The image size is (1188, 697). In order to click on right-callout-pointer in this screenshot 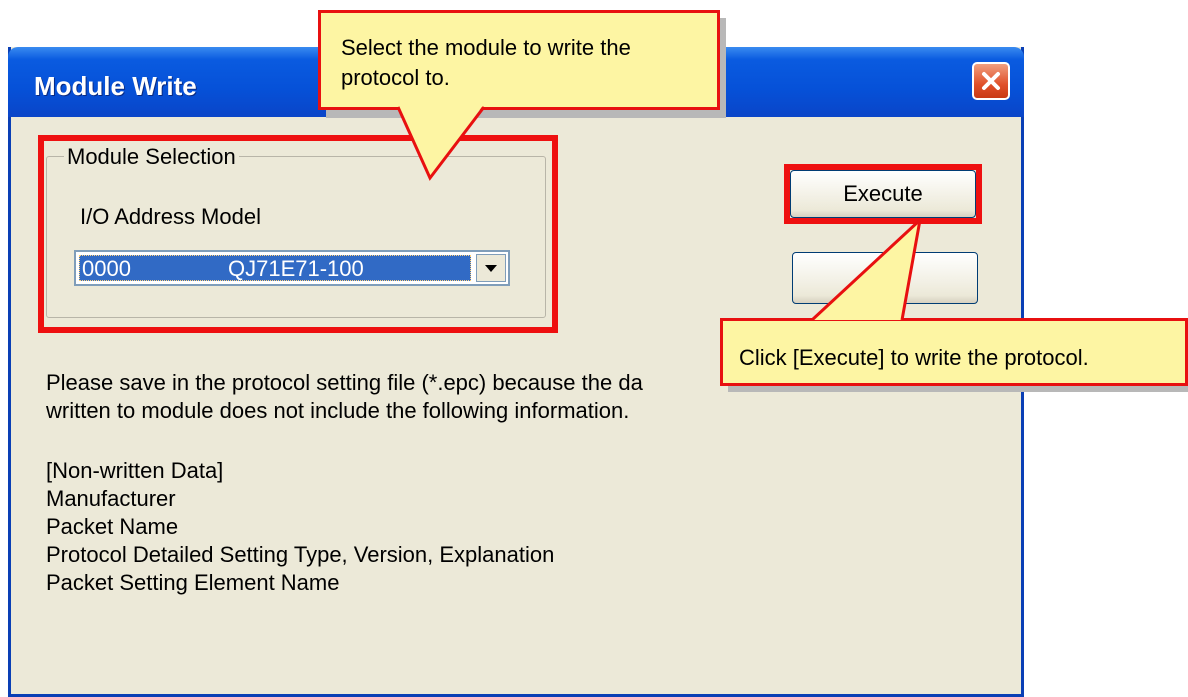, I will do `click(866, 271)`.